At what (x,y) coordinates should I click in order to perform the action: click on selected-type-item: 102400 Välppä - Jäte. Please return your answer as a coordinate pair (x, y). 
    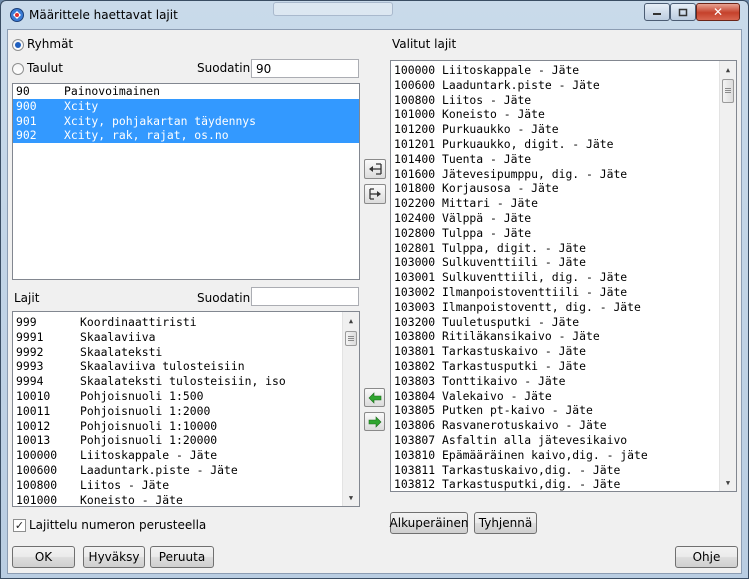
    Looking at the image, I should click on (563, 218).